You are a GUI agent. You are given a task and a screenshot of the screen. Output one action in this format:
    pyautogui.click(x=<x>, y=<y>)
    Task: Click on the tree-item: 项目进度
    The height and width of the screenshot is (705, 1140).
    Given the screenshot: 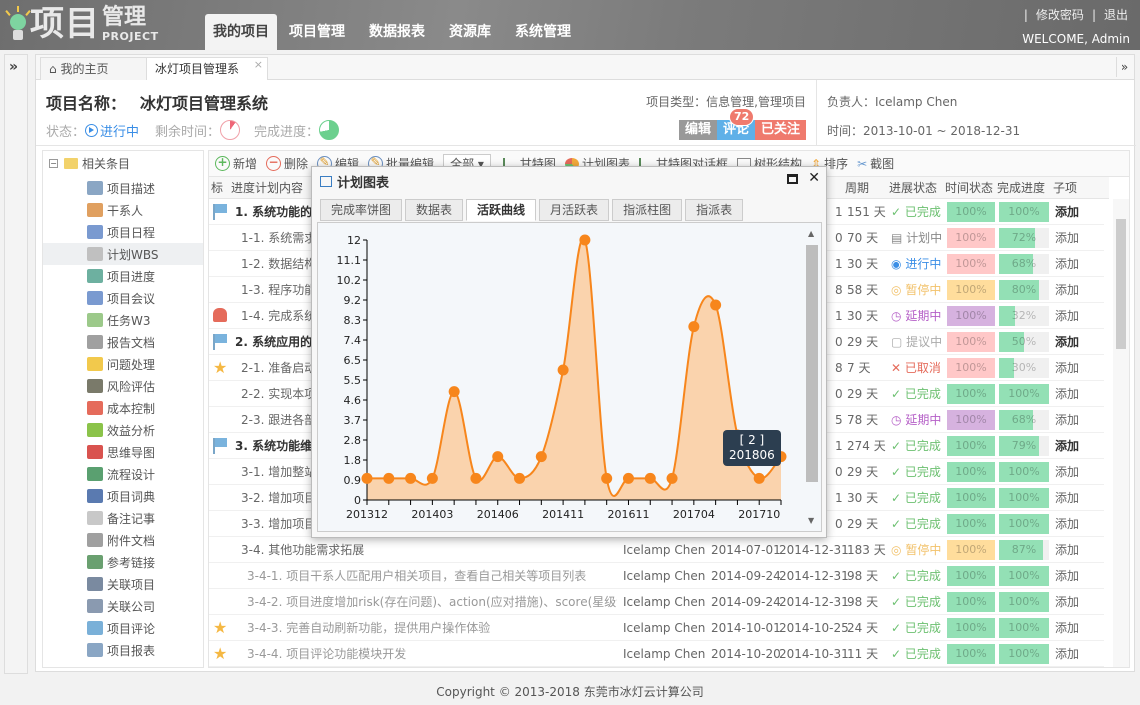 What is the action you would take?
    pyautogui.click(x=145, y=276)
    